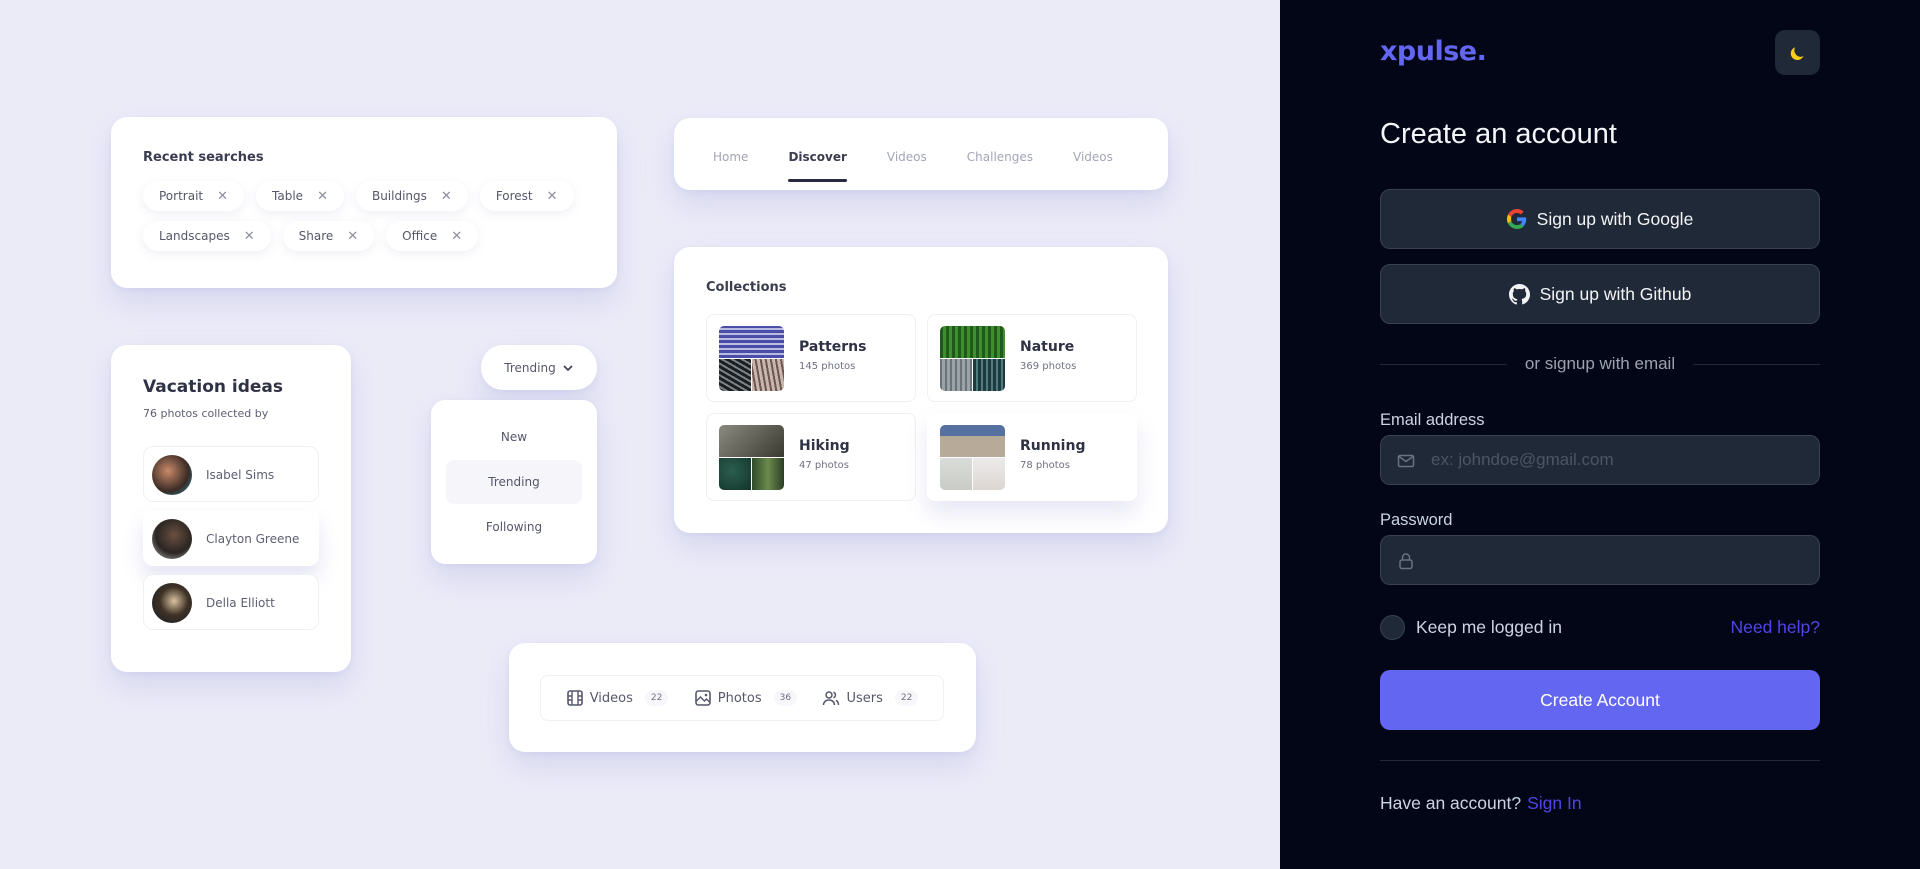 The height and width of the screenshot is (869, 1920). I want to click on github-signup-button: Sign up with Github, so click(1600, 294).